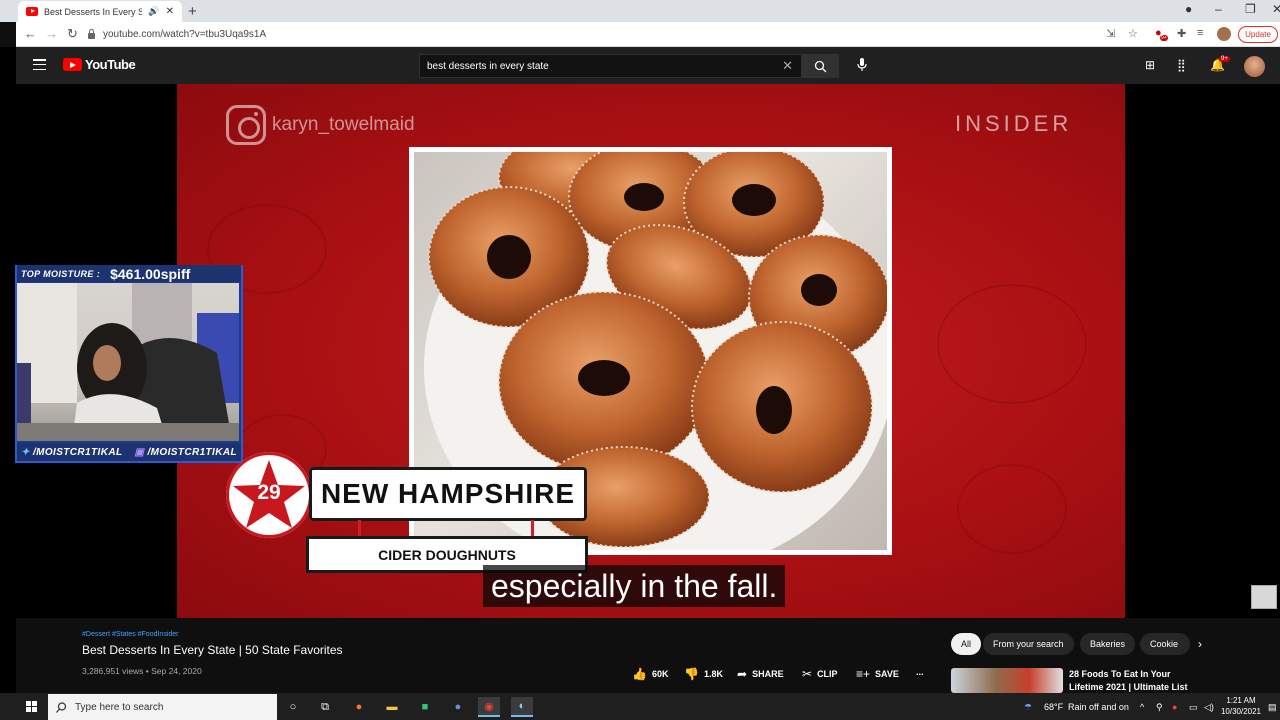  I want to click on show-hidden-icons-icon: ^, so click(1142, 707).